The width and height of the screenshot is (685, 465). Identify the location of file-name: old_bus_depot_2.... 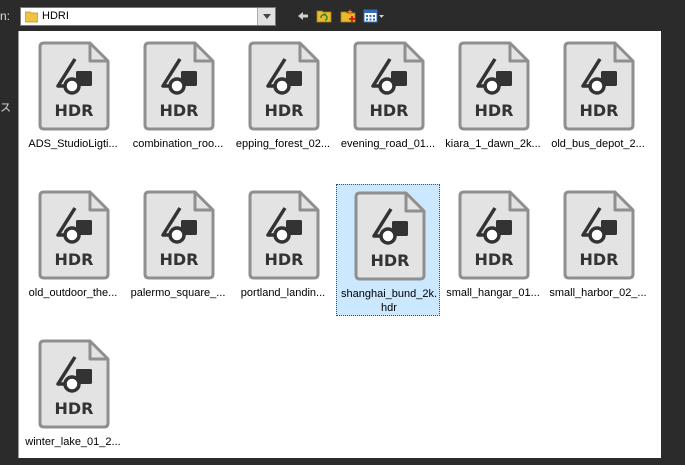
(598, 144).